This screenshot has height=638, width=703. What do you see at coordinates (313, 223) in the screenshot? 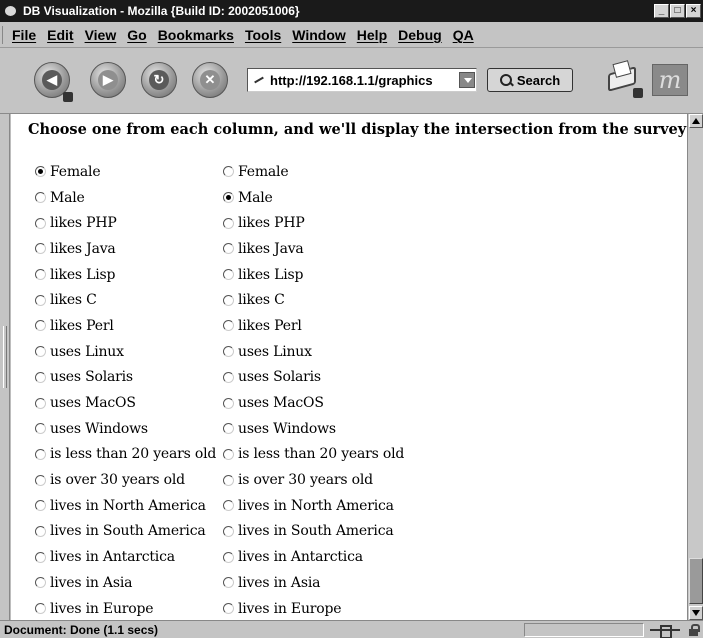
I see `right-option-row: likes PHP` at bounding box center [313, 223].